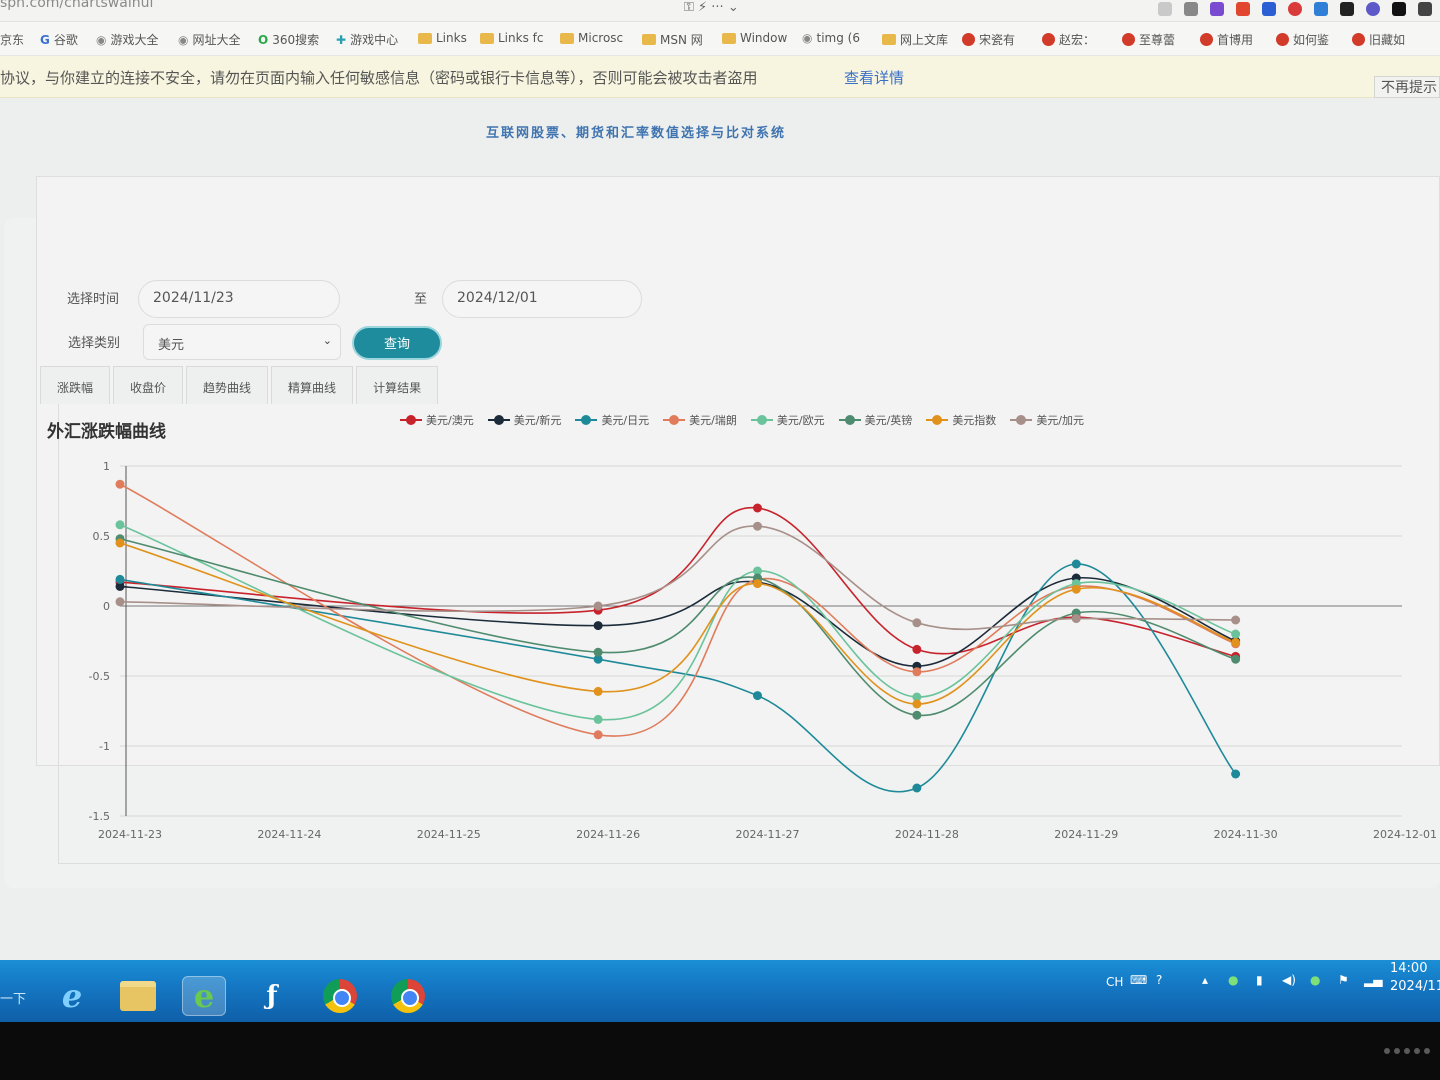 The height and width of the screenshot is (1080, 1440). Describe the element at coordinates (204, 996) in the screenshot. I see `browser-360-icon: e` at that location.